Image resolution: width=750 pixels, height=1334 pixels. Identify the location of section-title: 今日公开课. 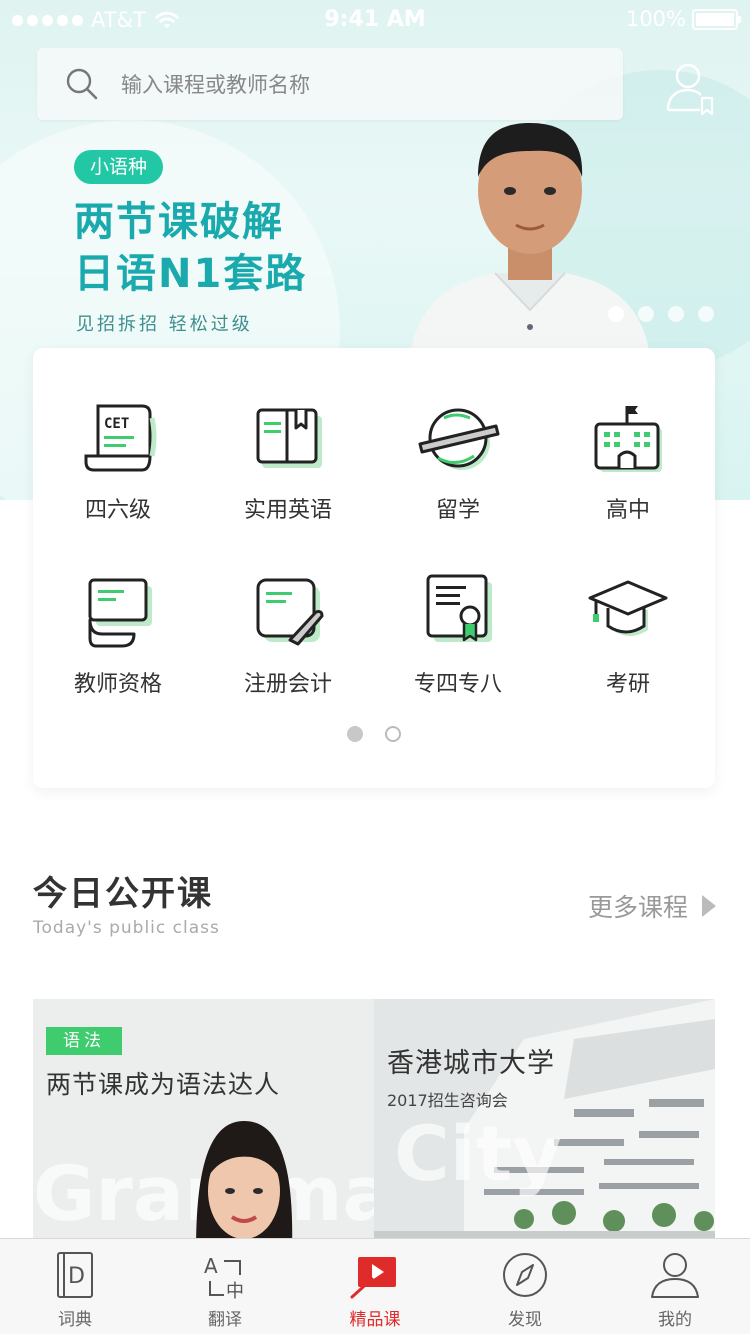
(123, 894).